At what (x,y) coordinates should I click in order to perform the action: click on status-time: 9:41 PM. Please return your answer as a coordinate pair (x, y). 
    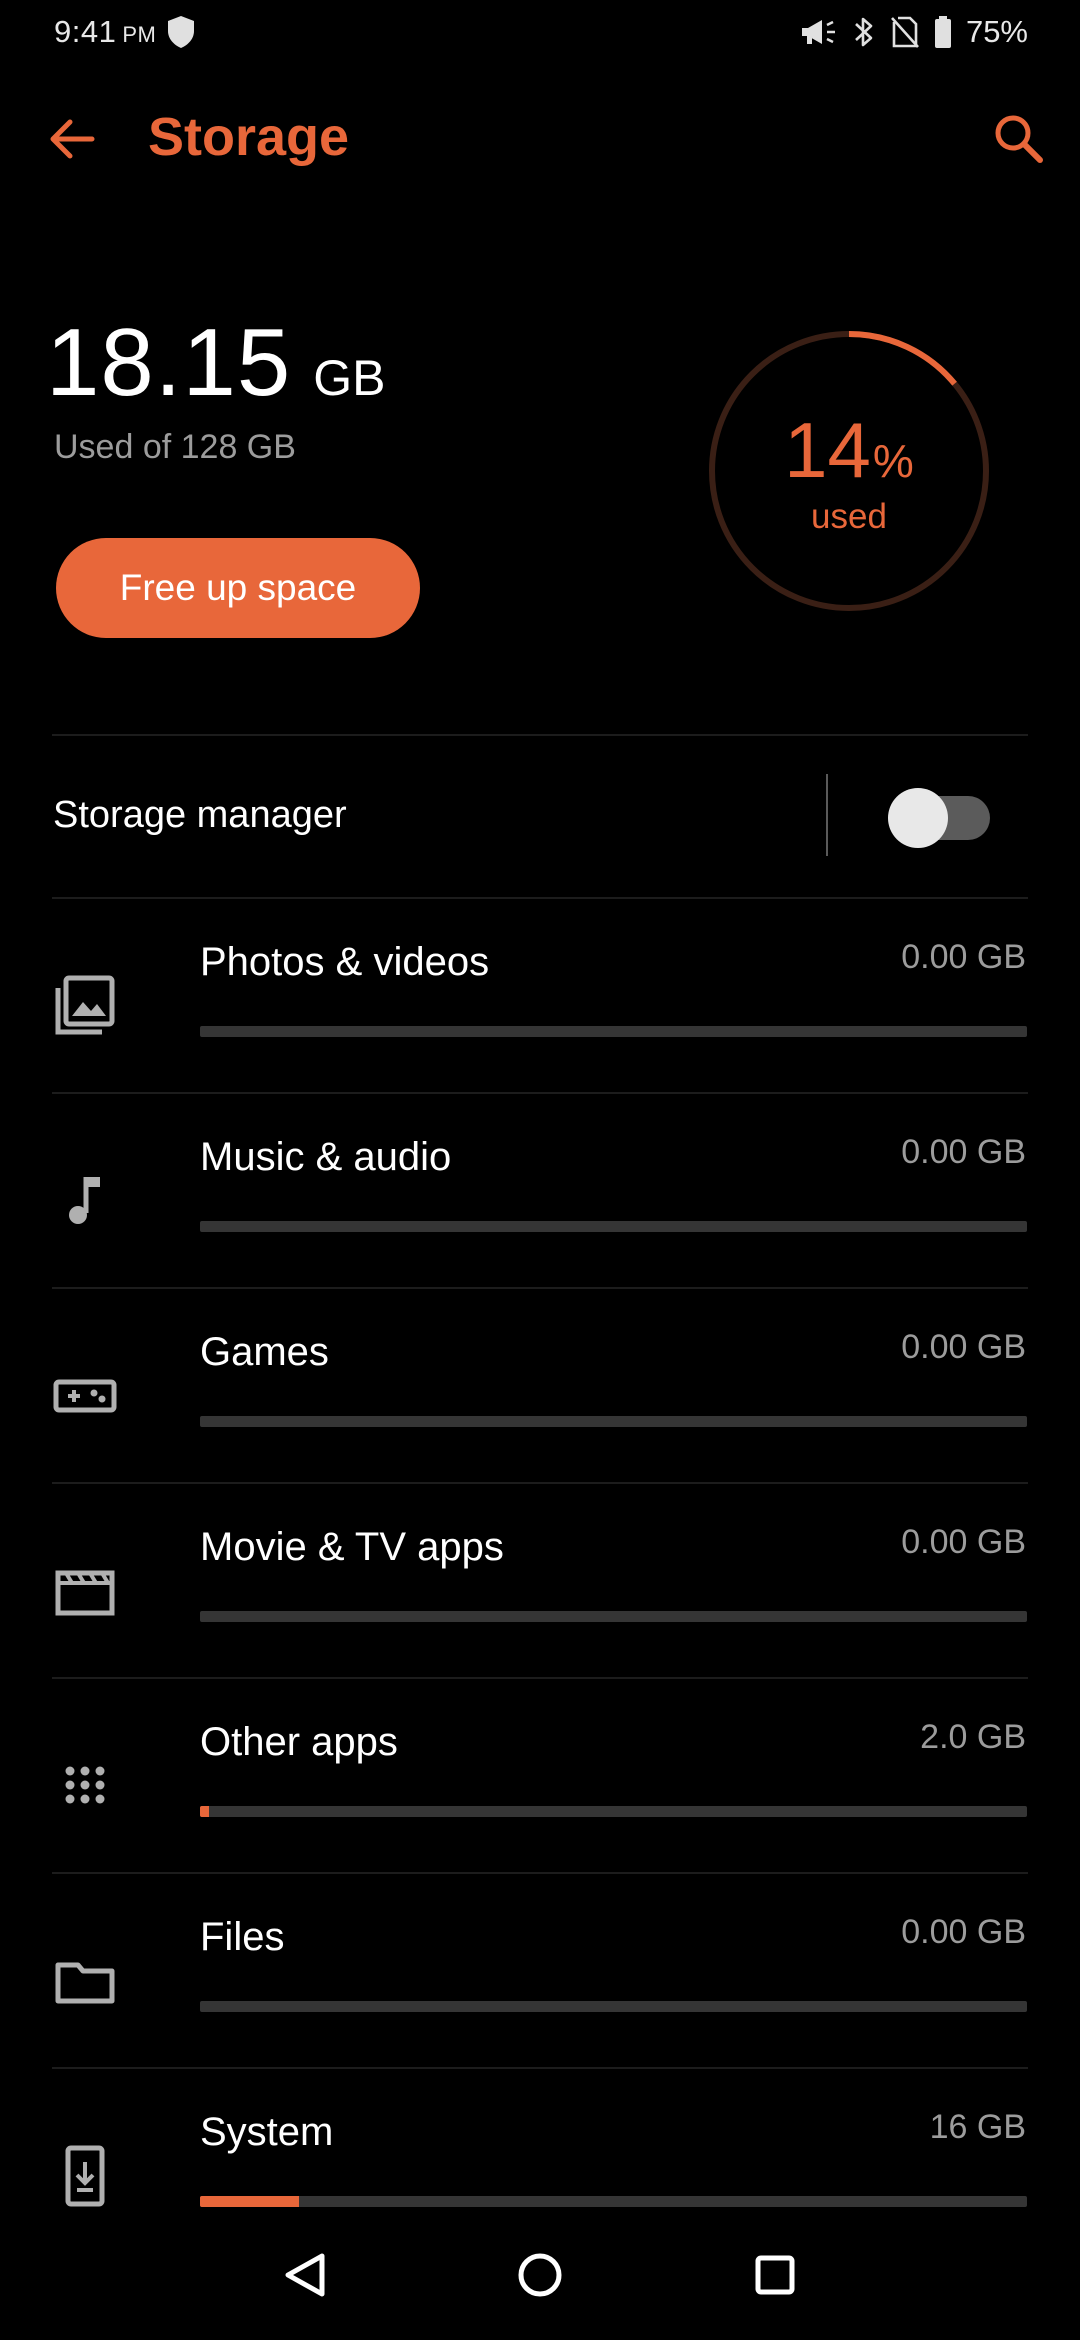
    Looking at the image, I should click on (105, 32).